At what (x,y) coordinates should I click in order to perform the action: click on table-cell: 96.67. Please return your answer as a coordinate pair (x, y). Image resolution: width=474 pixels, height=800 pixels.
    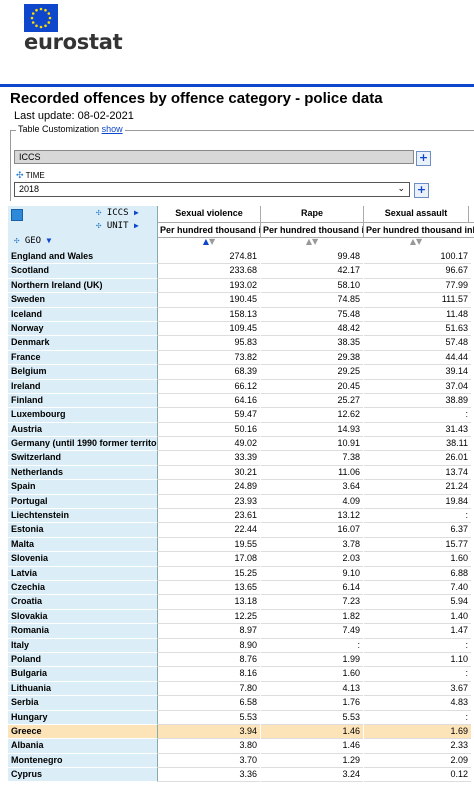
    Looking at the image, I should click on (417, 271).